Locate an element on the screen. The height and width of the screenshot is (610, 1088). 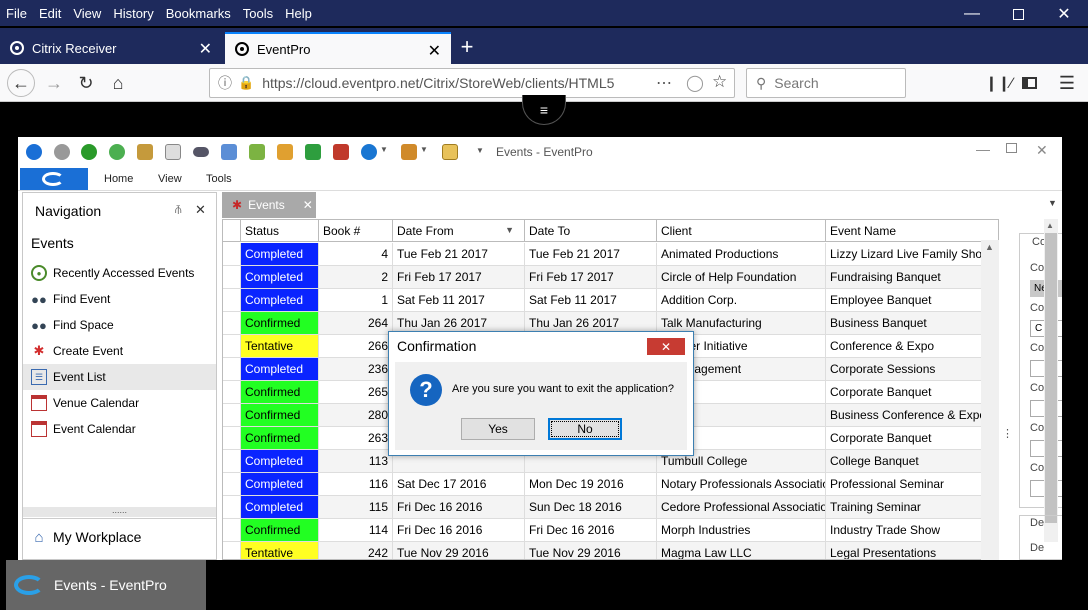
ribbon-tab-home: Home is located at coordinates (118, 179).